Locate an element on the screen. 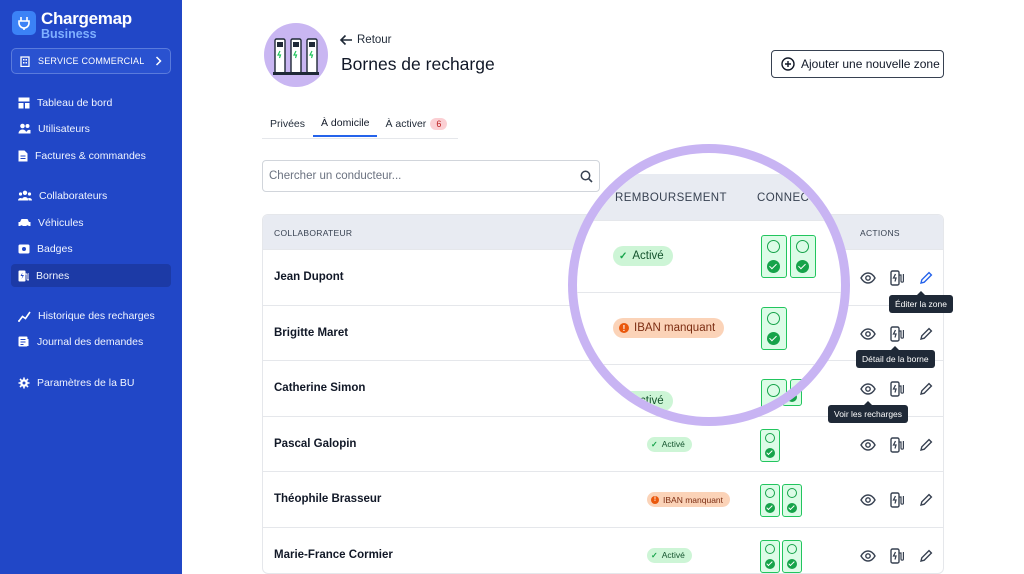 The height and width of the screenshot is (574, 1024). service-selector: SERVICE COMMERCIAL is located at coordinates (91, 61).